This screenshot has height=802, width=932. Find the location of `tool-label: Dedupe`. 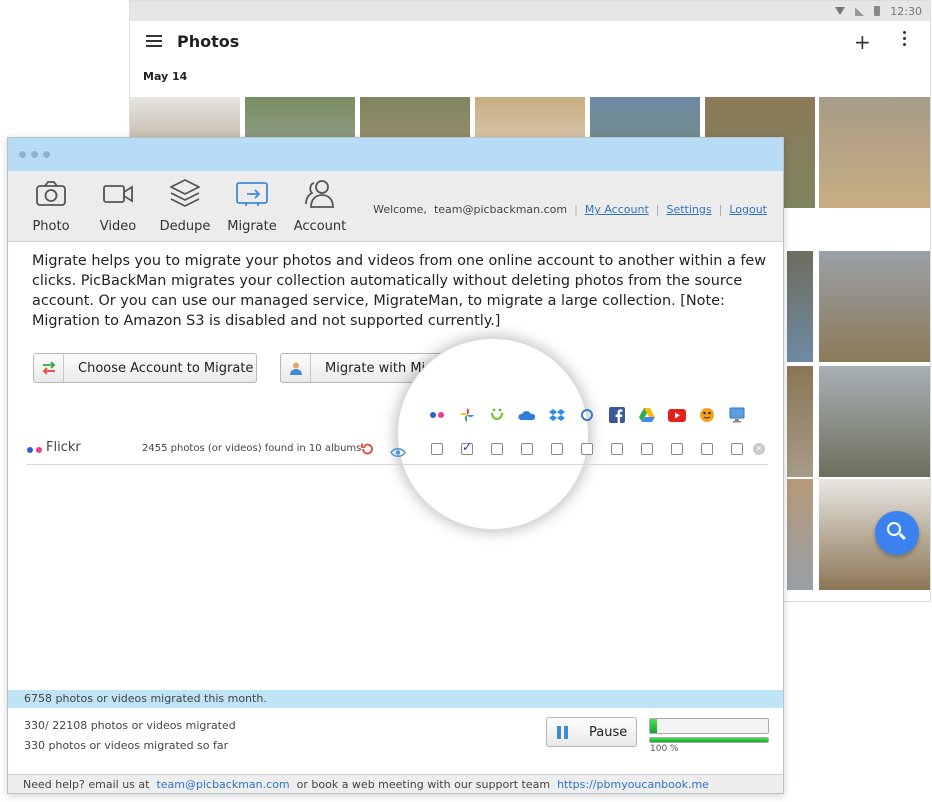

tool-label: Dedupe is located at coordinates (185, 226).